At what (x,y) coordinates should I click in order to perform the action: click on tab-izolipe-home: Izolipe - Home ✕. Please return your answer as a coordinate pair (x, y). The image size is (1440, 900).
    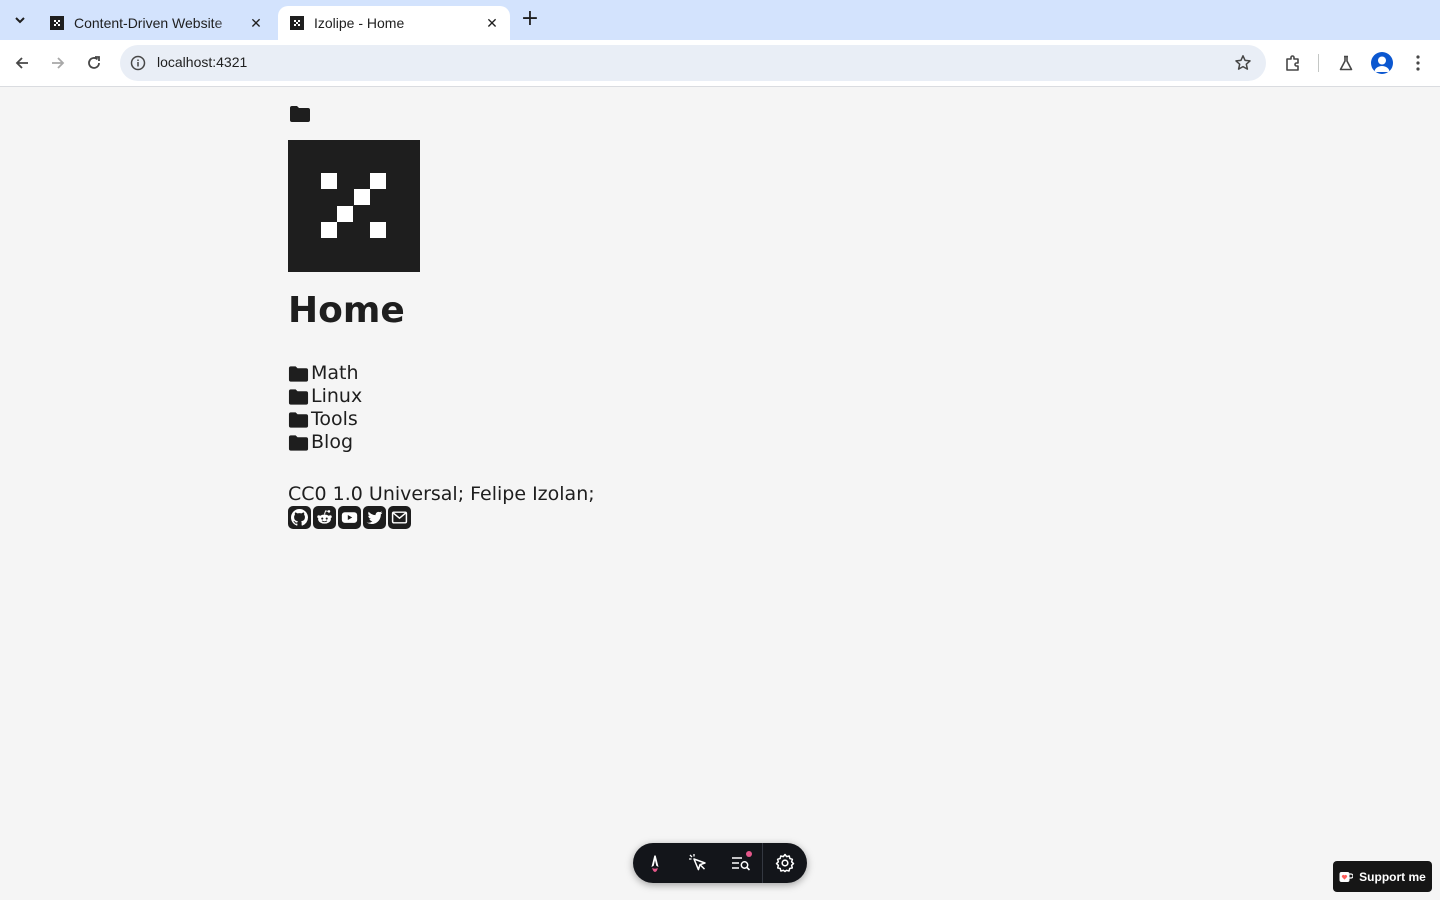
    Looking at the image, I should click on (394, 23).